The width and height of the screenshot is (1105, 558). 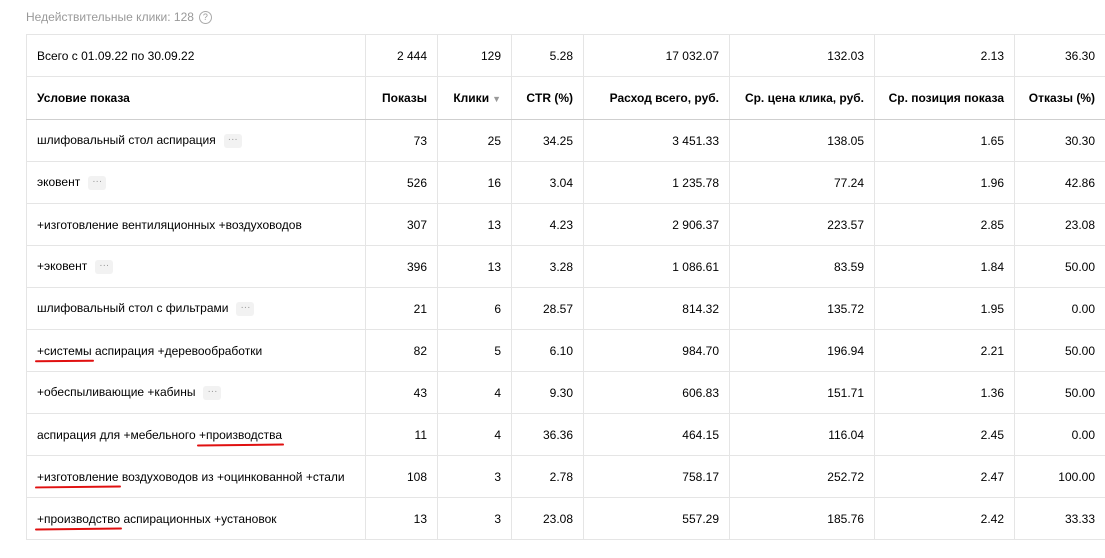 I want to click on avg-position-cell: 1.96, so click(x=944, y=182).